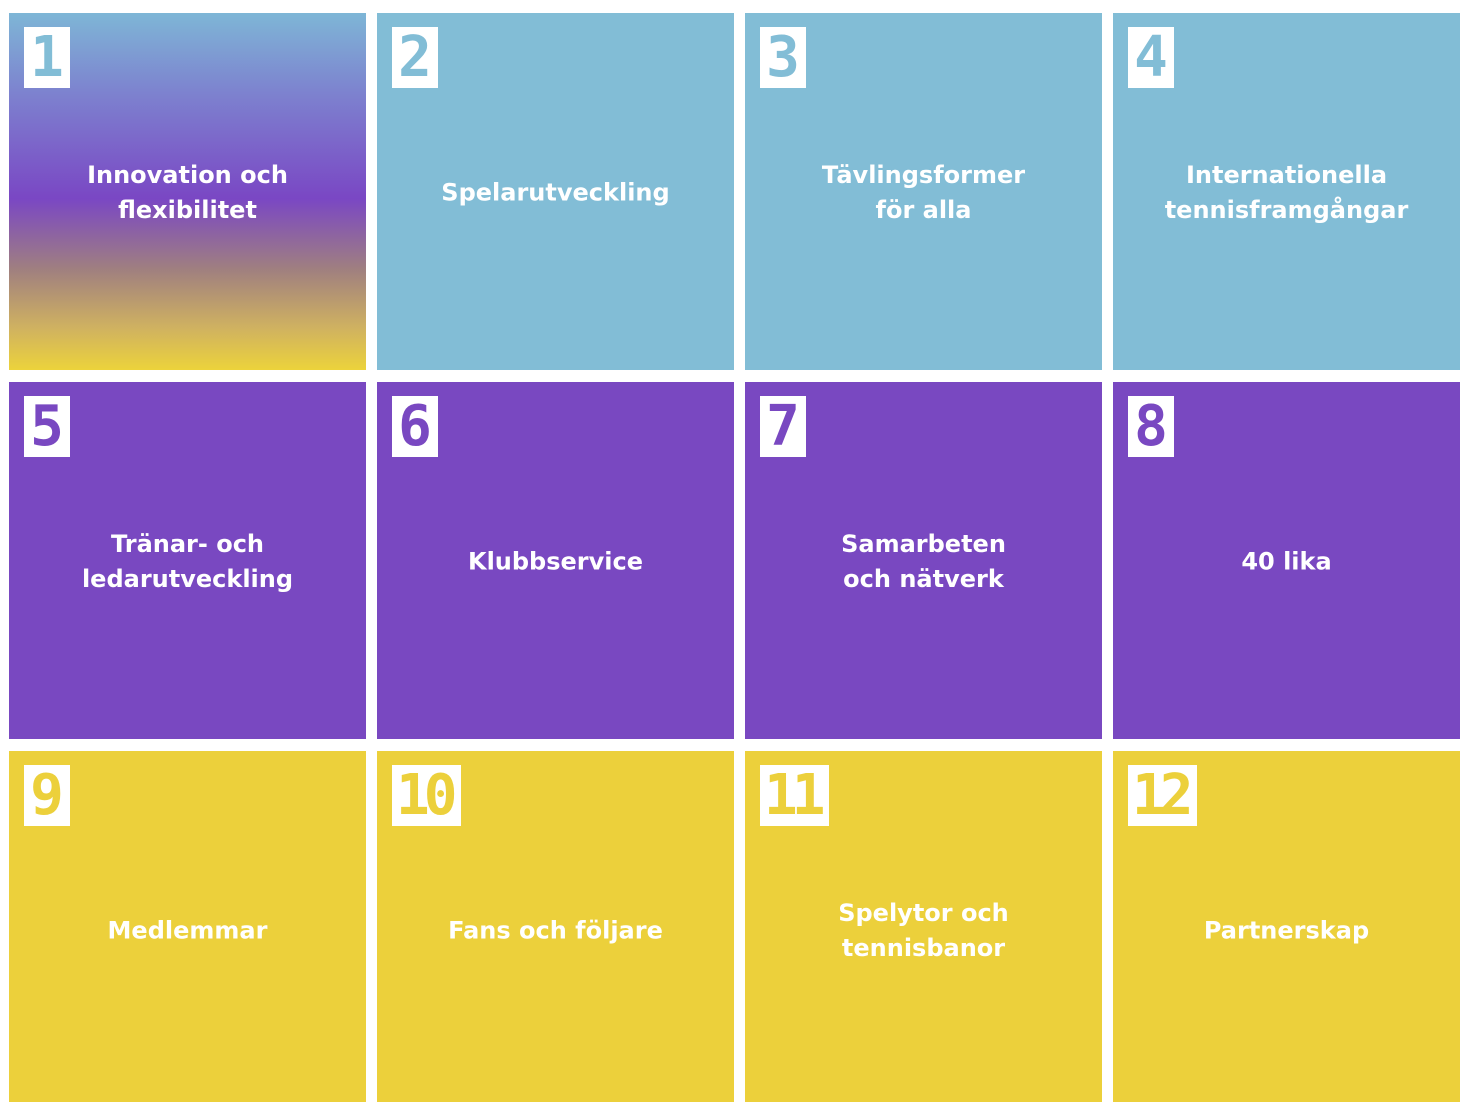 The width and height of the screenshot is (1461, 1102). Describe the element at coordinates (47, 426) in the screenshot. I see `tile-number-badge: 5` at that location.